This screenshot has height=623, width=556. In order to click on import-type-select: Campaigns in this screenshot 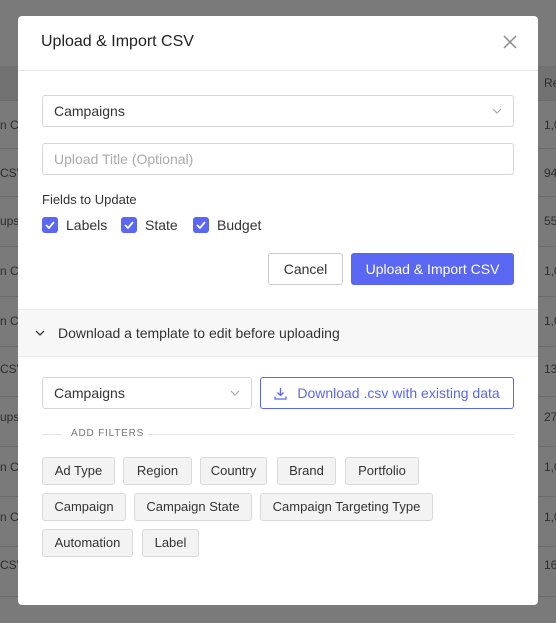, I will do `click(278, 111)`.